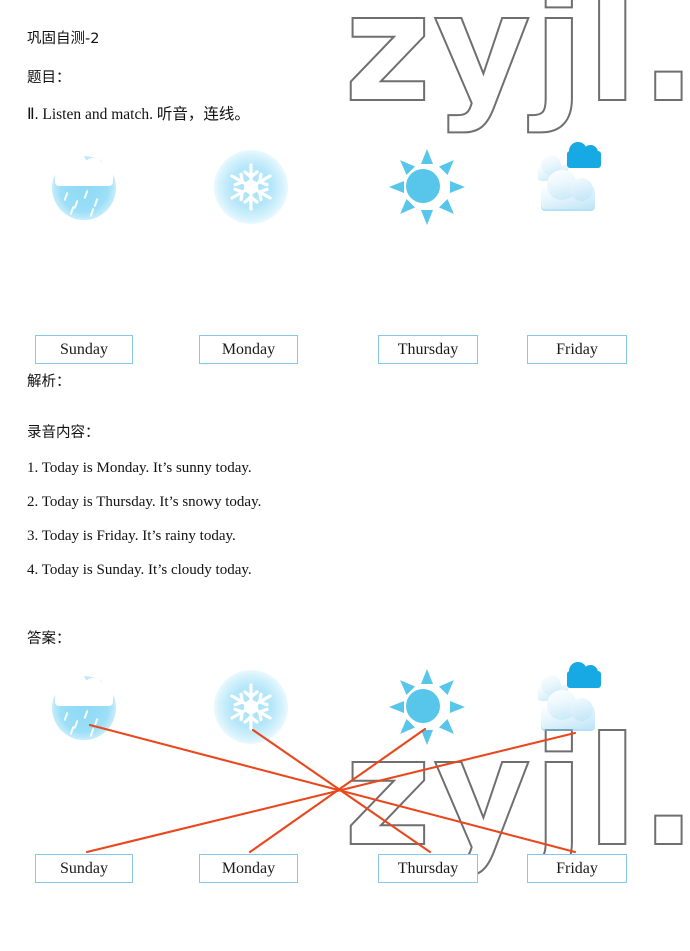 The height and width of the screenshot is (951, 690). What do you see at coordinates (248, 868) in the screenshot?
I see `day-box-monday-answer: Monday` at bounding box center [248, 868].